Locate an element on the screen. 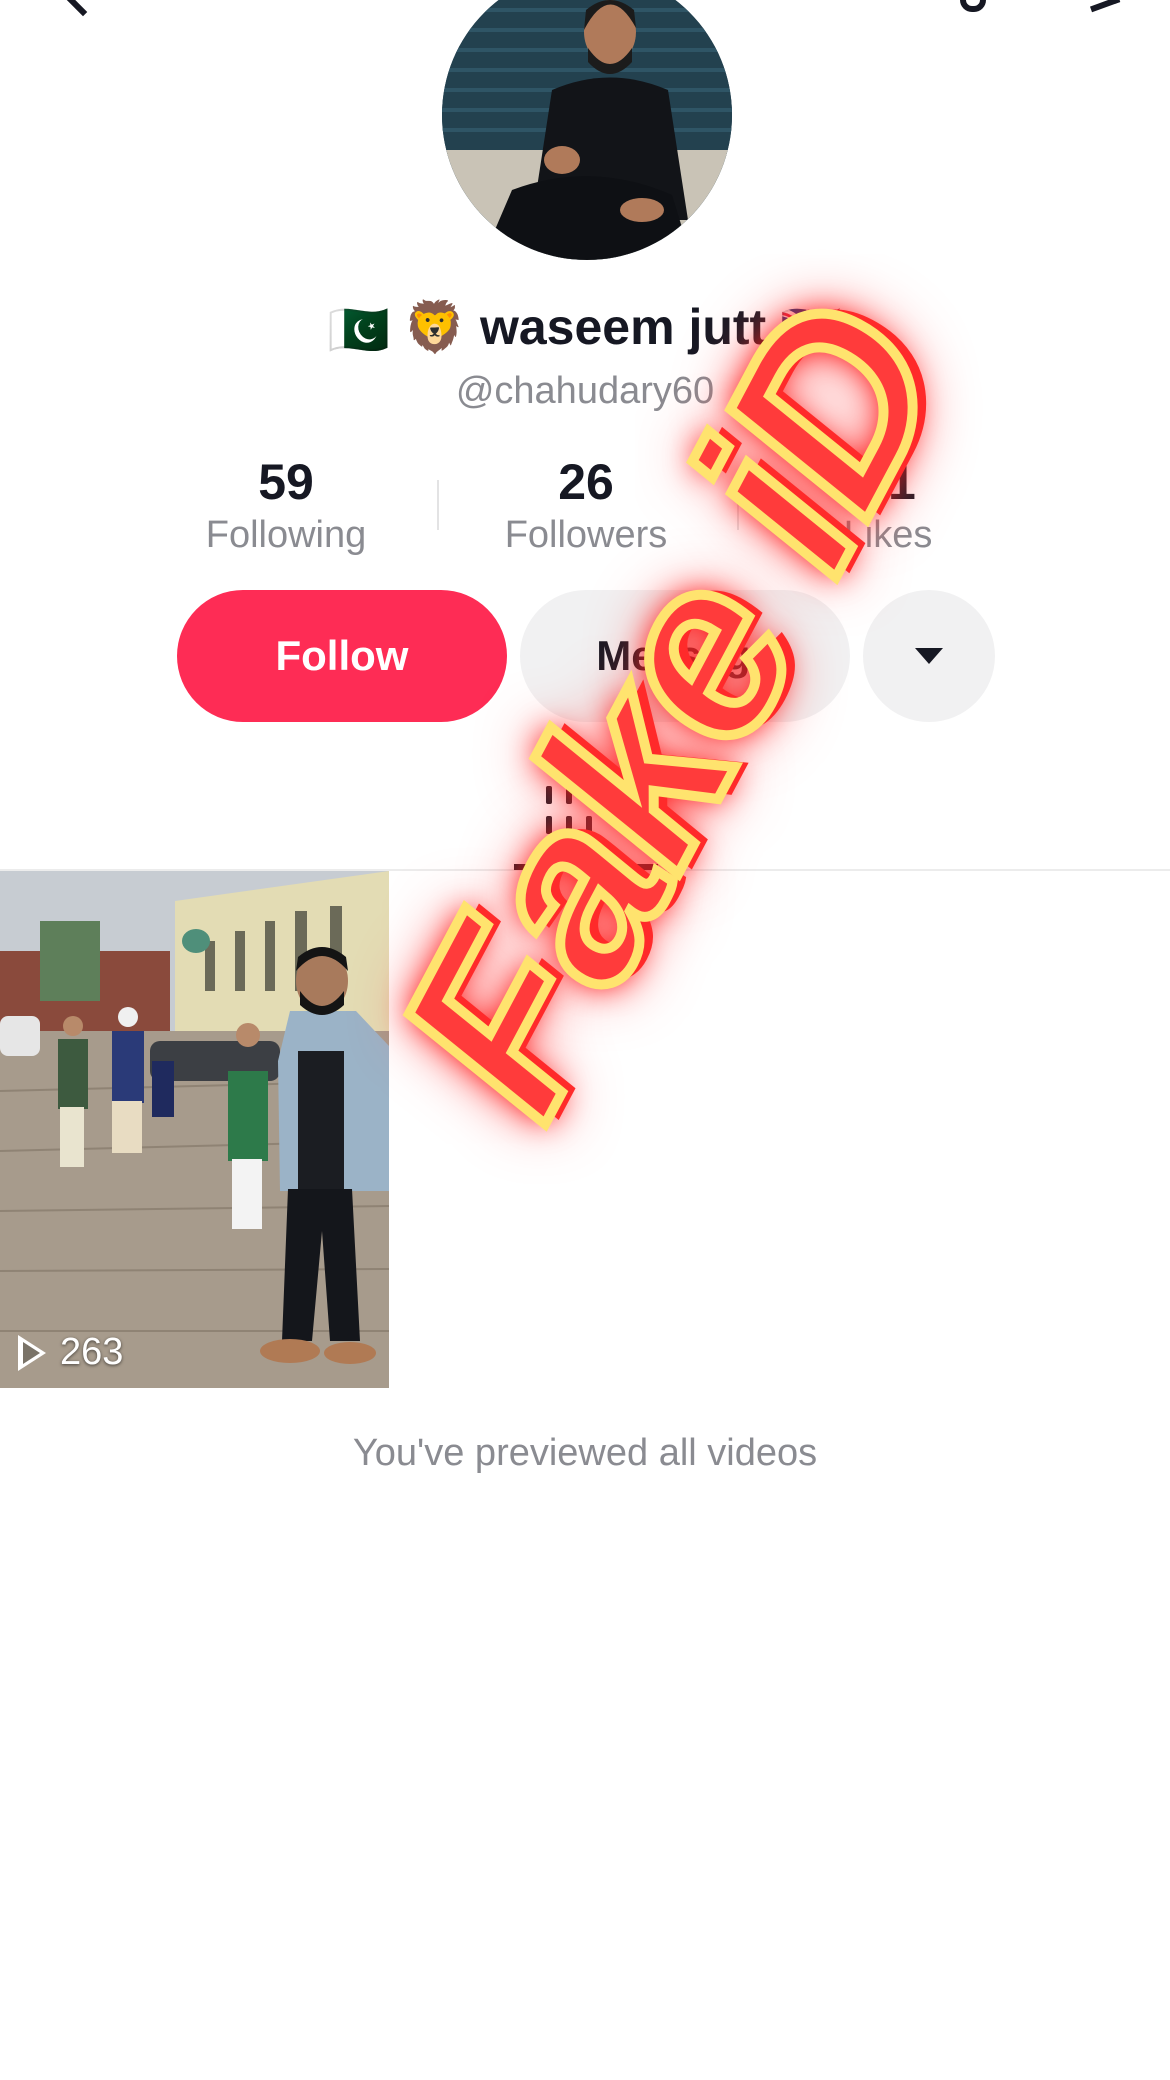 The image size is (1170, 2080). stat-followers: 26 Followers is located at coordinates (586, 505).